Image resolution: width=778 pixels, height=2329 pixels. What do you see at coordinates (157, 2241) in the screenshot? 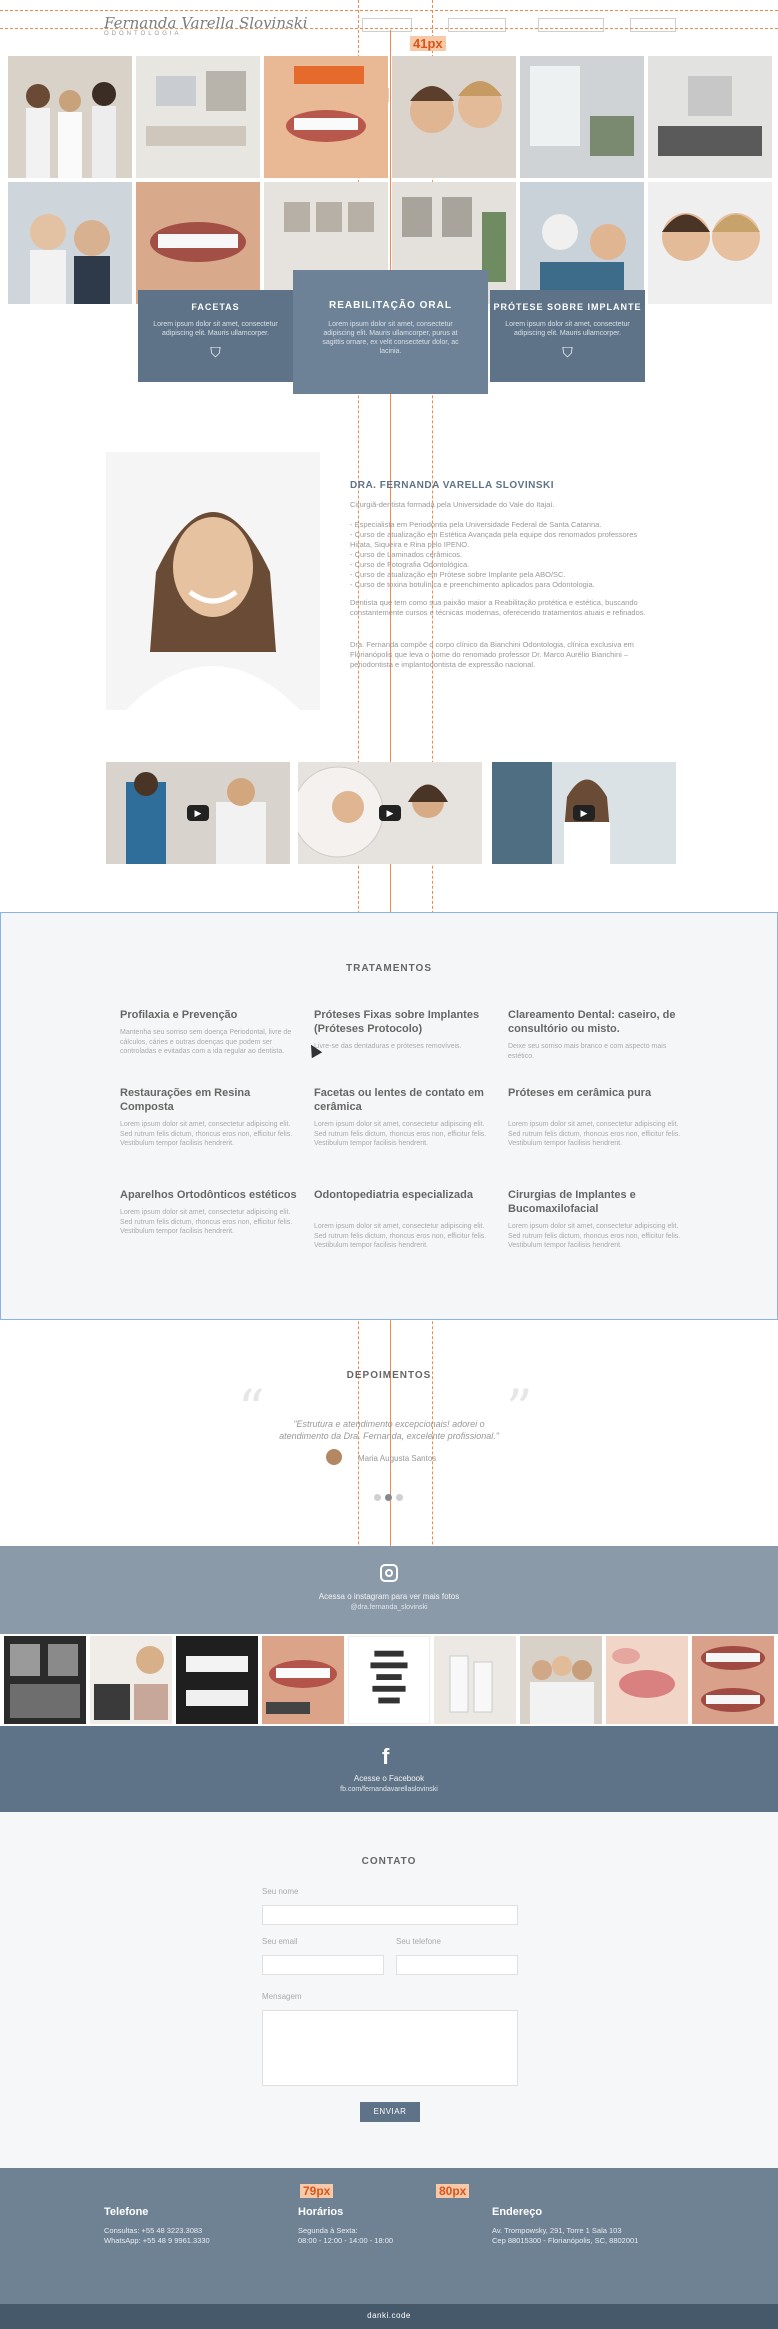
I see `phone-line: WhatsApp: +55 48 9 9961.3330` at bounding box center [157, 2241].